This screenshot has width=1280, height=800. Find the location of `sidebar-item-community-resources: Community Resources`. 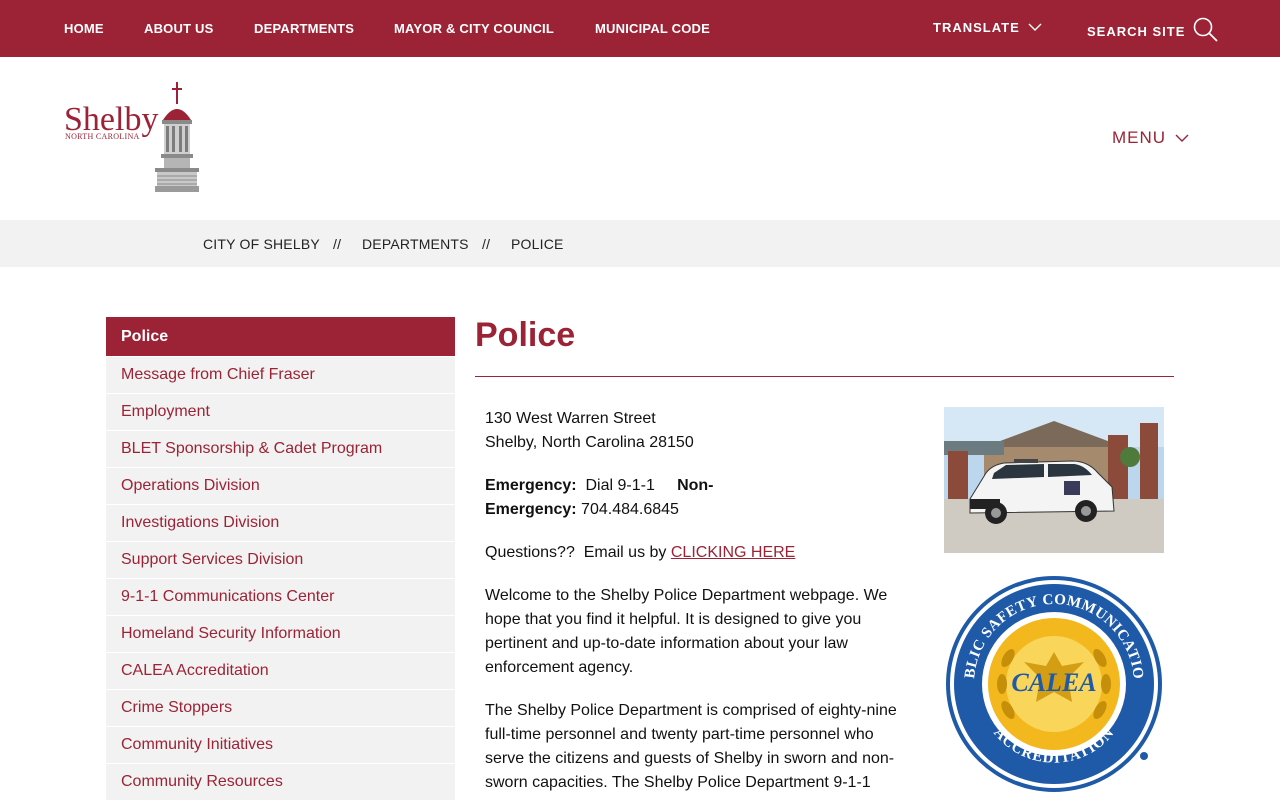

sidebar-item-community-resources: Community Resources is located at coordinates (280, 782).